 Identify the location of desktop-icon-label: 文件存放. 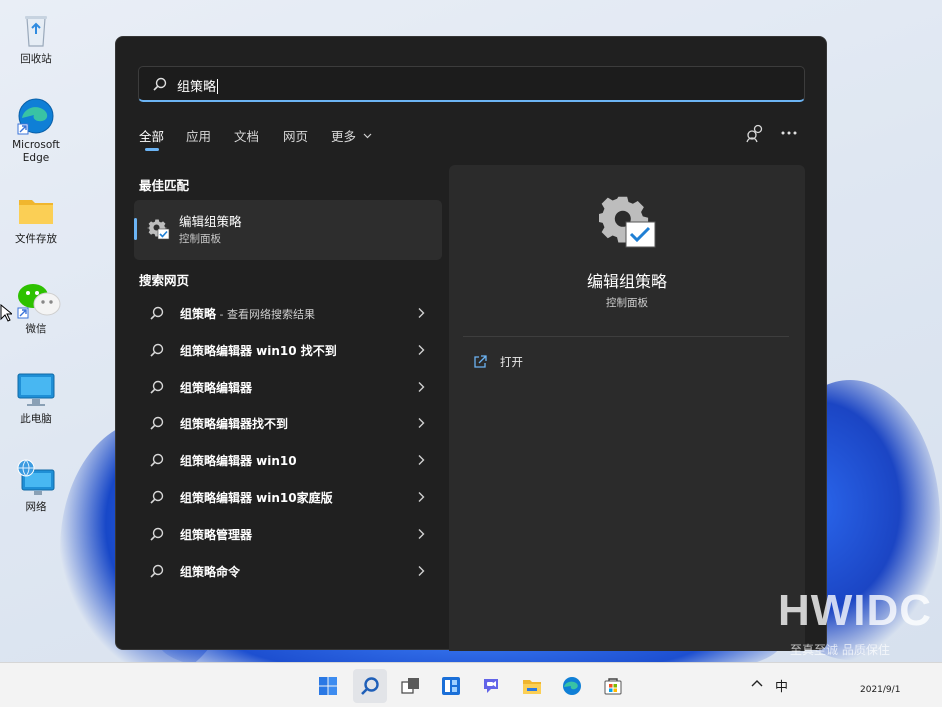
(36, 239).